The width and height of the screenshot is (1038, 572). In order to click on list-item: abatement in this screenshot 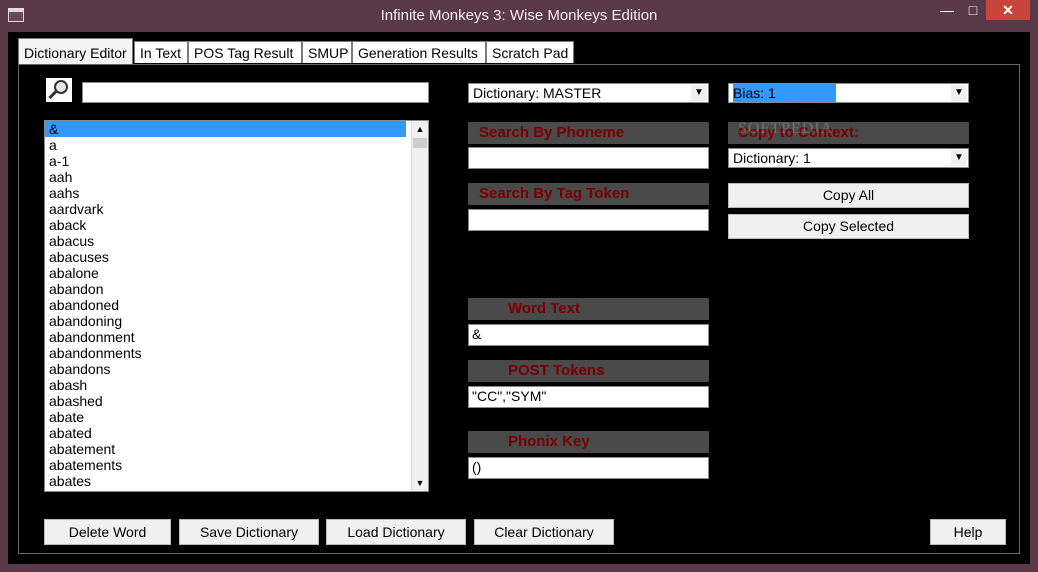, I will do `click(225, 449)`.